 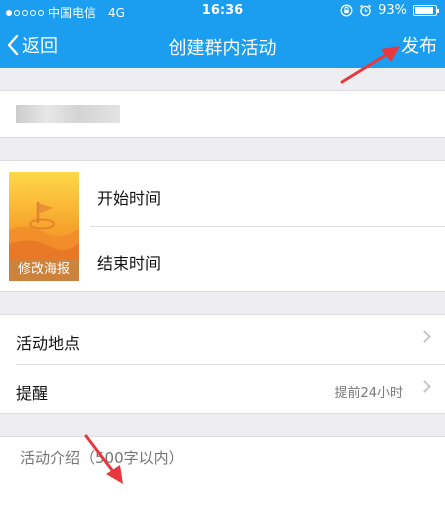 What do you see at coordinates (222, 339) in the screenshot?
I see `location-row: 活动地点` at bounding box center [222, 339].